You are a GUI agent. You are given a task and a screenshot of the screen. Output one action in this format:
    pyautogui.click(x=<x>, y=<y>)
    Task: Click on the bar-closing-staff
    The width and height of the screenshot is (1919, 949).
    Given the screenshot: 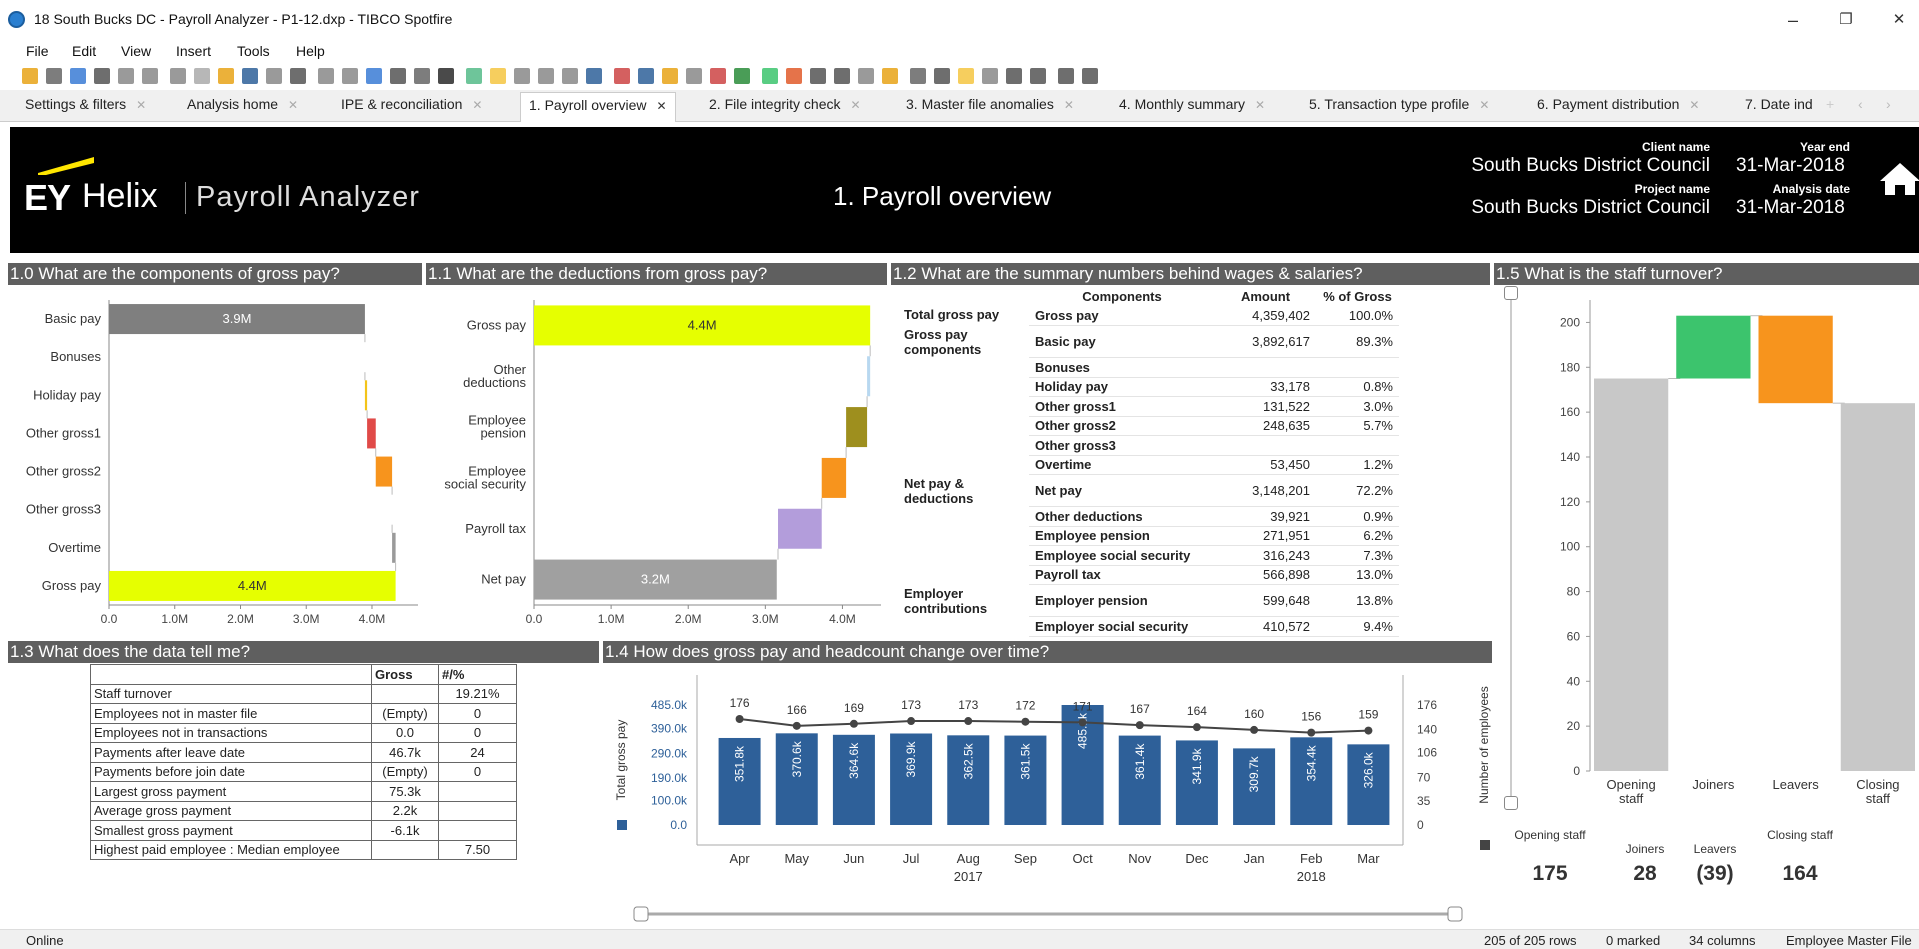 What is the action you would take?
    pyautogui.click(x=1877, y=587)
    